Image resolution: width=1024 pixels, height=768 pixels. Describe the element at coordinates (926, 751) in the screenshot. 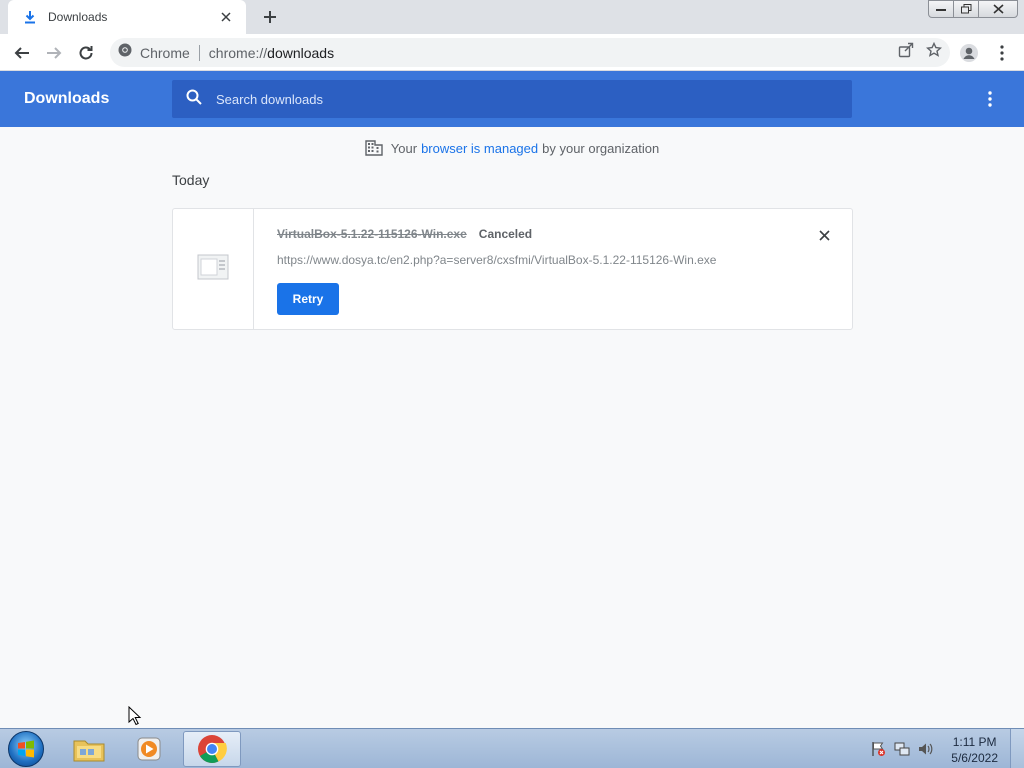

I see `volume-icon` at that location.